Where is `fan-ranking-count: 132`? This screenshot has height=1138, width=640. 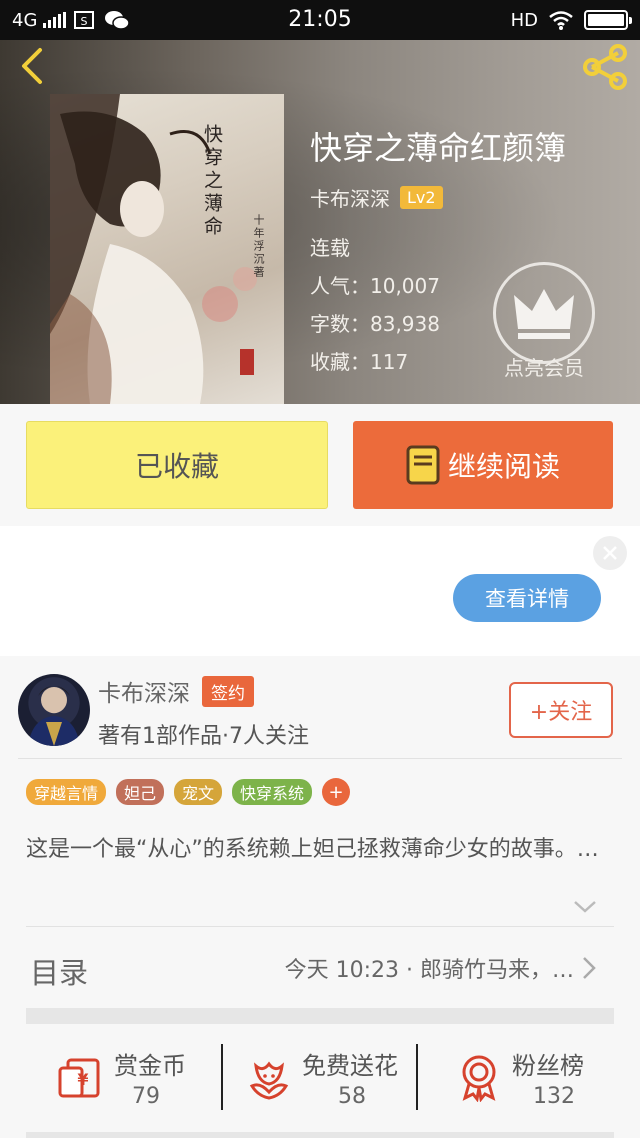
fan-ranking-count: 132 is located at coordinates (554, 1096).